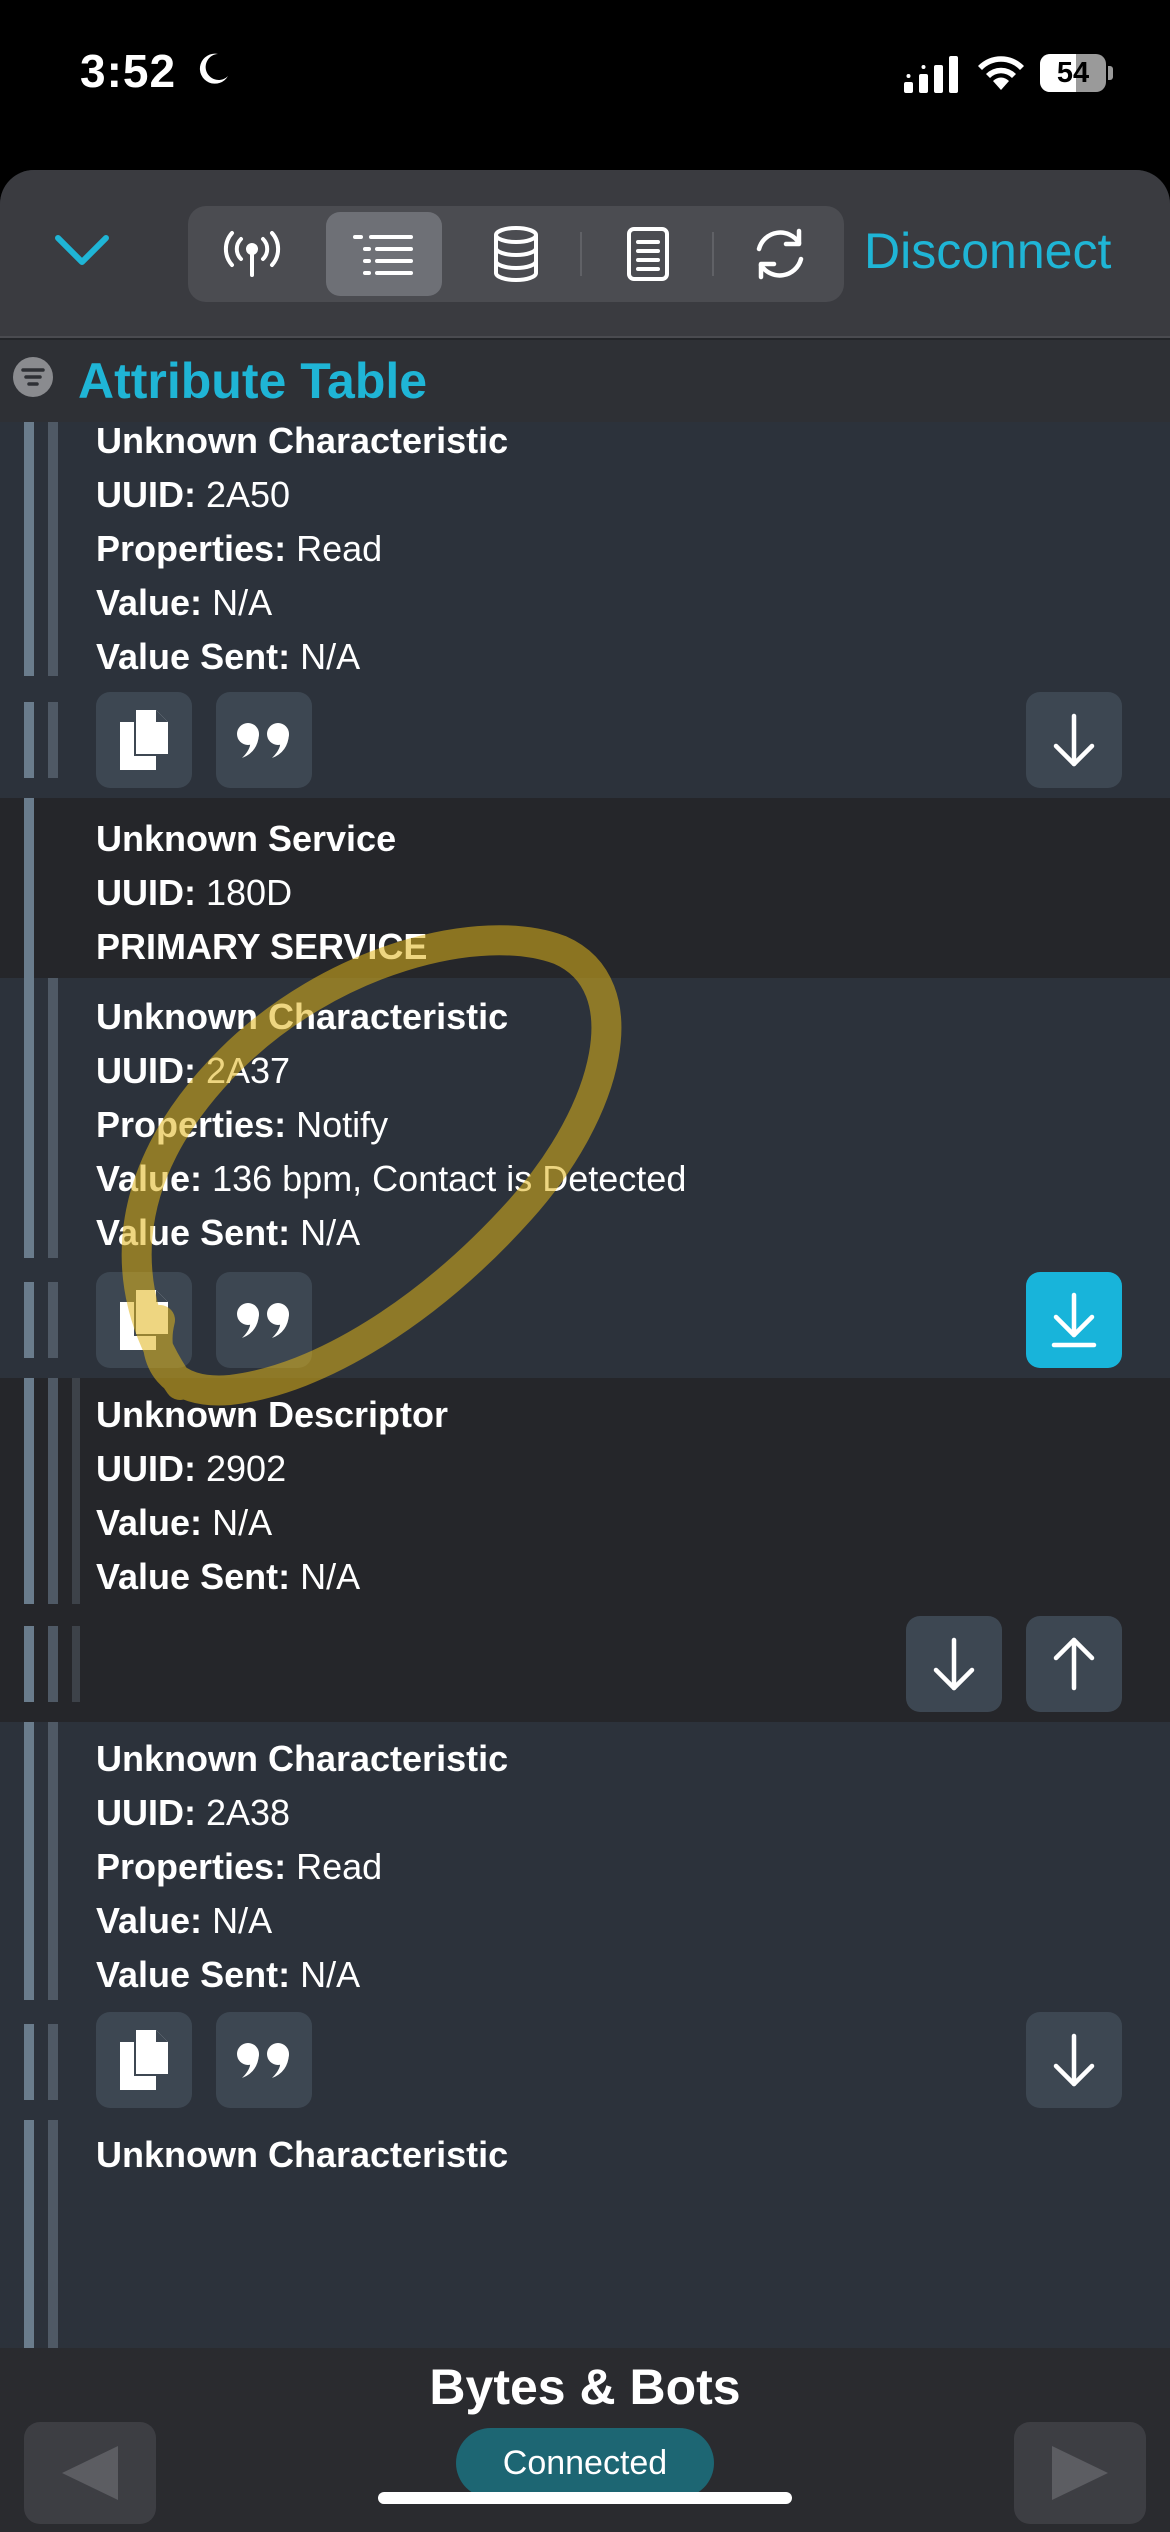 The height and width of the screenshot is (2532, 1170). I want to click on characteristic-value: 136 bpm, Contact is Detected, so click(449, 1178).